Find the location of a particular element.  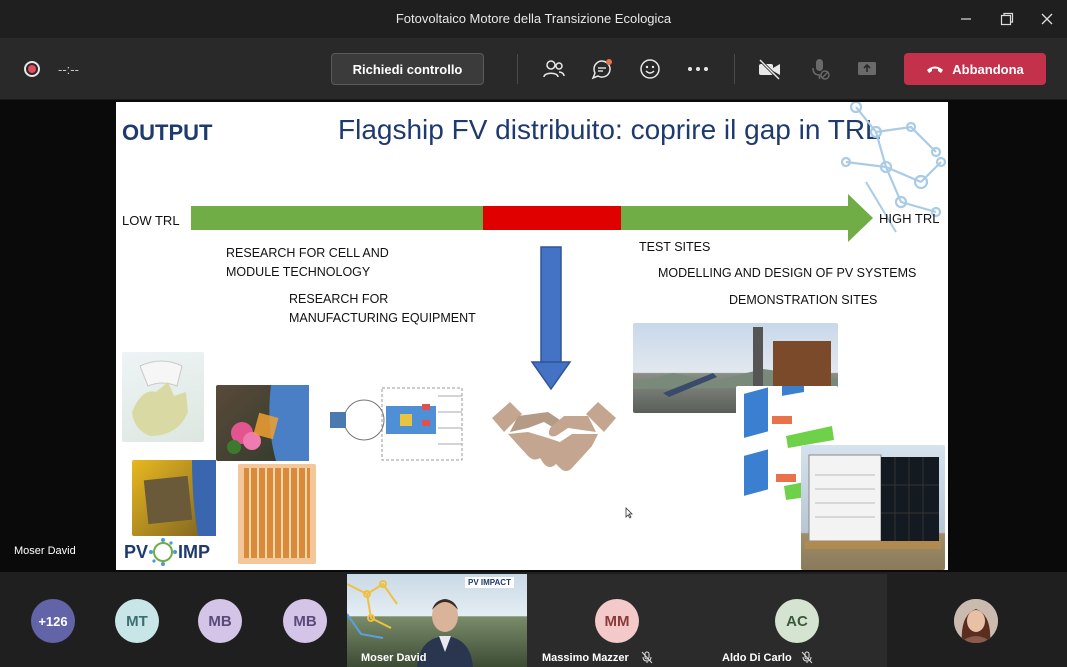

participant-photo-avatar is located at coordinates (976, 621).